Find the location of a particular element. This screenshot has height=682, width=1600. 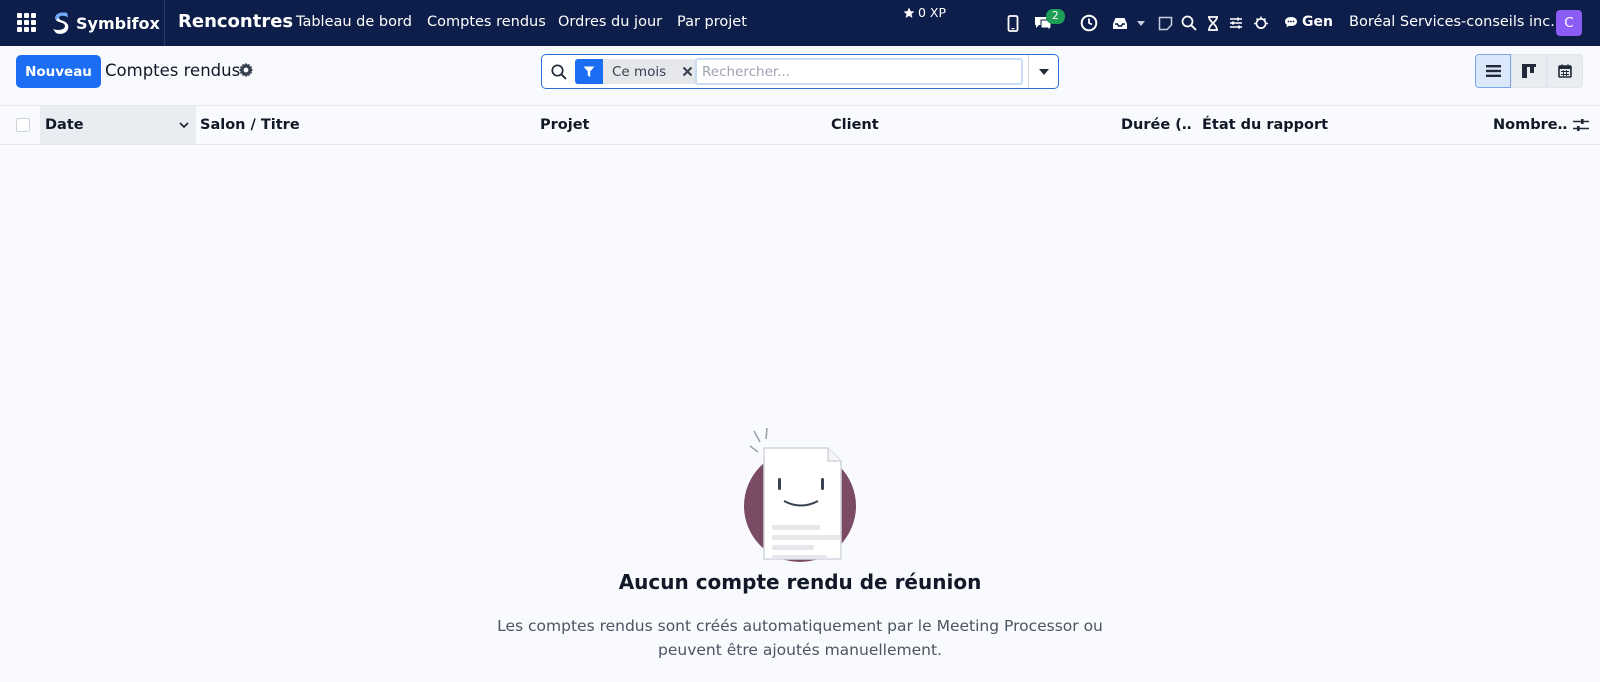

xp-value: 0 XP is located at coordinates (932, 12).